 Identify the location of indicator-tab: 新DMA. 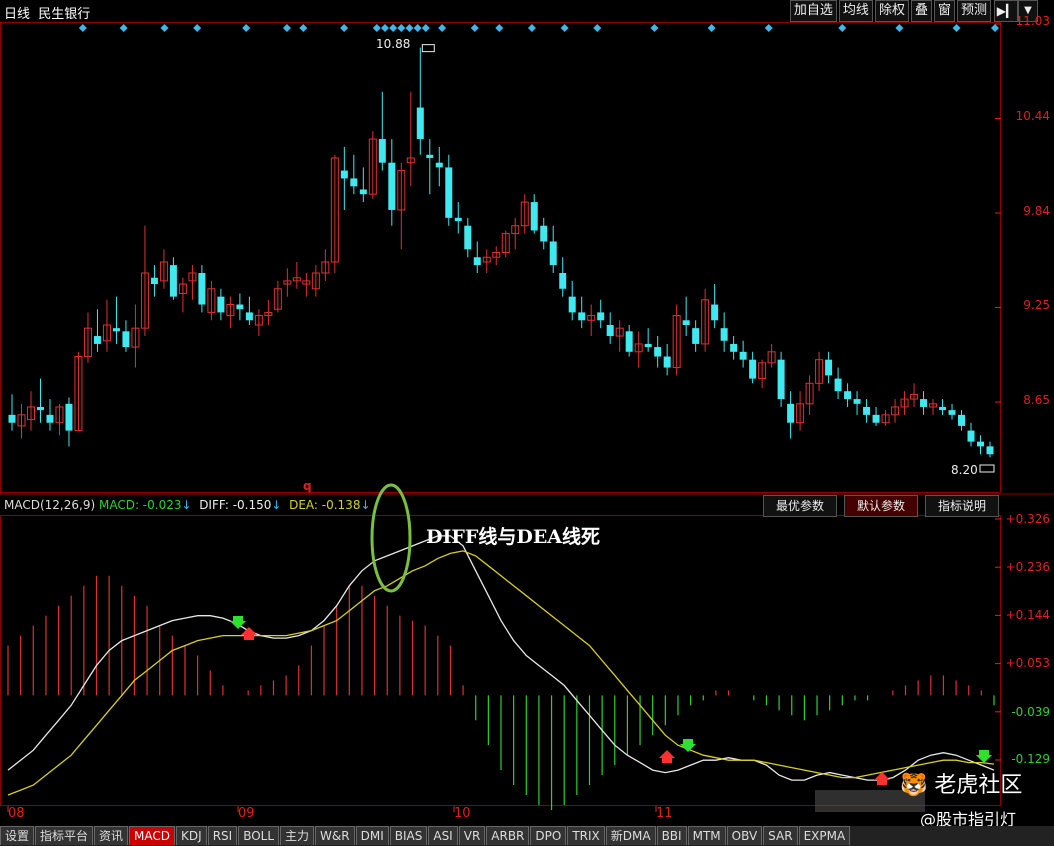
(630, 835).